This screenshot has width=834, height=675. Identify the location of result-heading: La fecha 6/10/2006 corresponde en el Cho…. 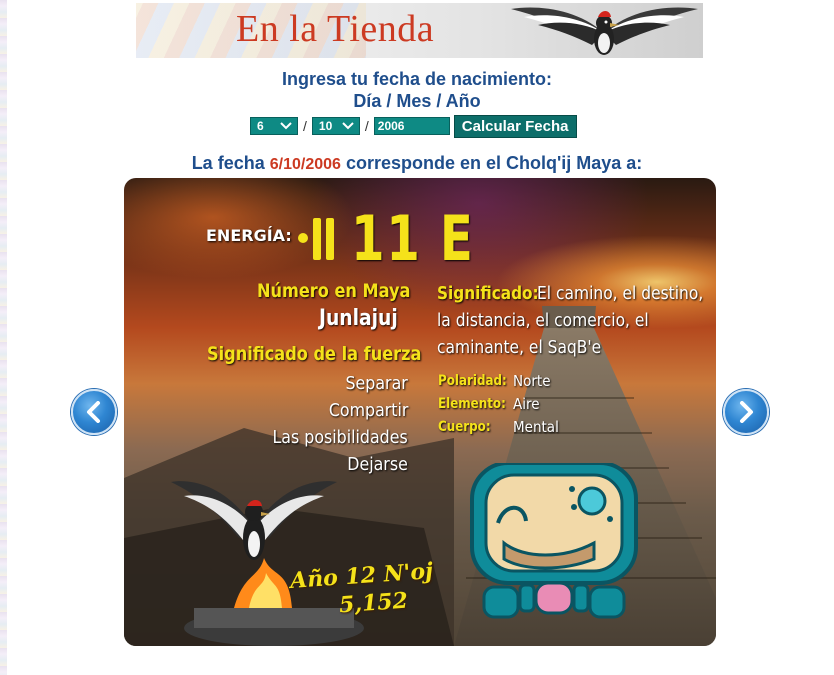
(417, 163).